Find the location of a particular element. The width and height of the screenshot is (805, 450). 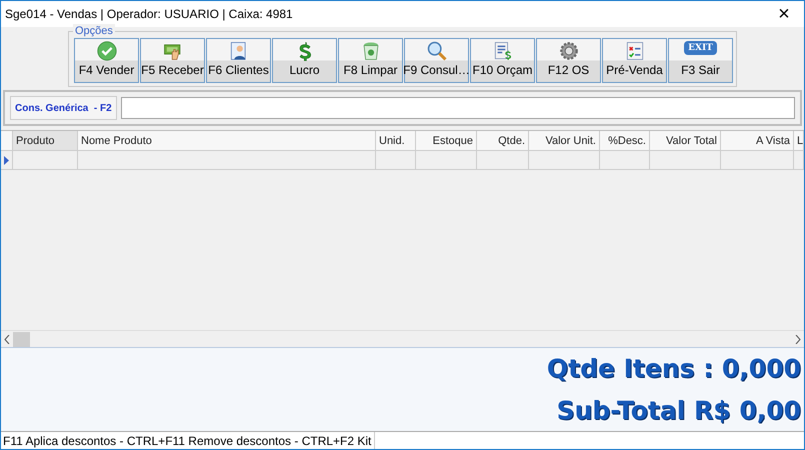

horizontal-scrollbar is located at coordinates (402, 338).